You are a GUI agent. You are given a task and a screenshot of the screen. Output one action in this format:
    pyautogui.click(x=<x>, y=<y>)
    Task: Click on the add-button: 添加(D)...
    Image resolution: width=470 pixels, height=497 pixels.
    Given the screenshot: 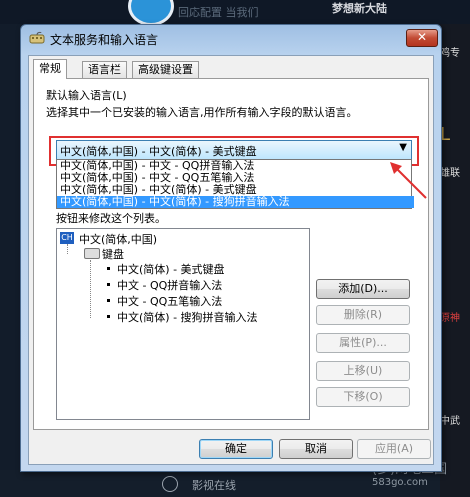 What is the action you would take?
    pyautogui.click(x=363, y=289)
    